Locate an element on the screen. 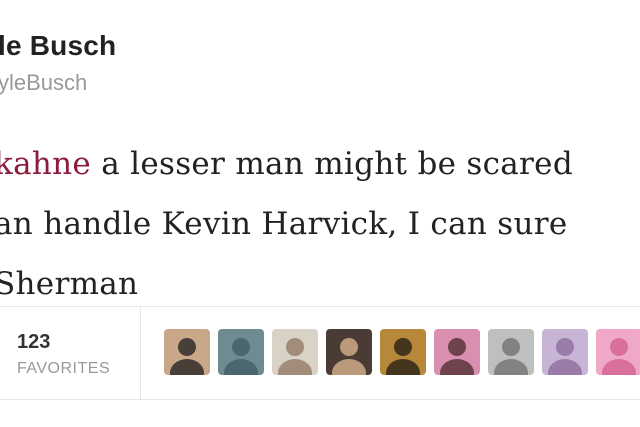  mention-link: kahne is located at coordinates (45, 164).